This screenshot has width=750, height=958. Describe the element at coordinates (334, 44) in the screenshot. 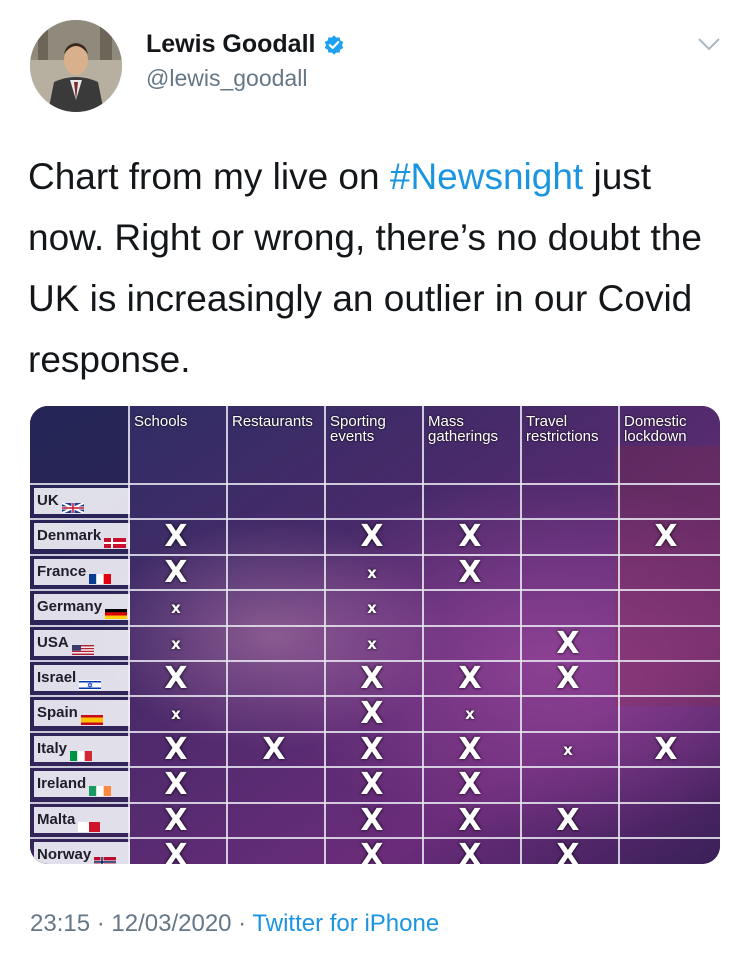

I see `verified-badge-icon` at that location.